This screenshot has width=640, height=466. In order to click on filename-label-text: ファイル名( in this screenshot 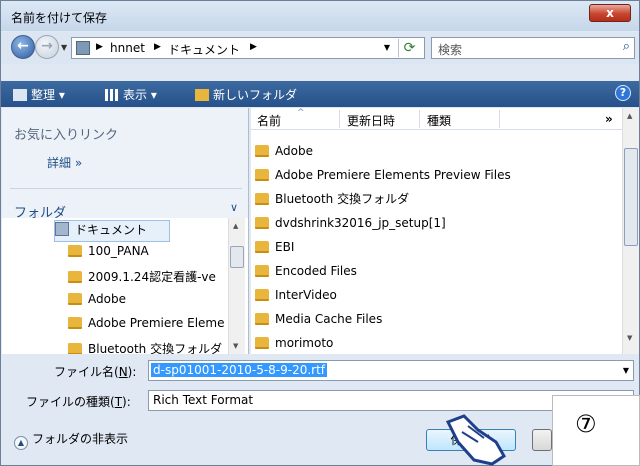, I will do `click(86, 372)`.